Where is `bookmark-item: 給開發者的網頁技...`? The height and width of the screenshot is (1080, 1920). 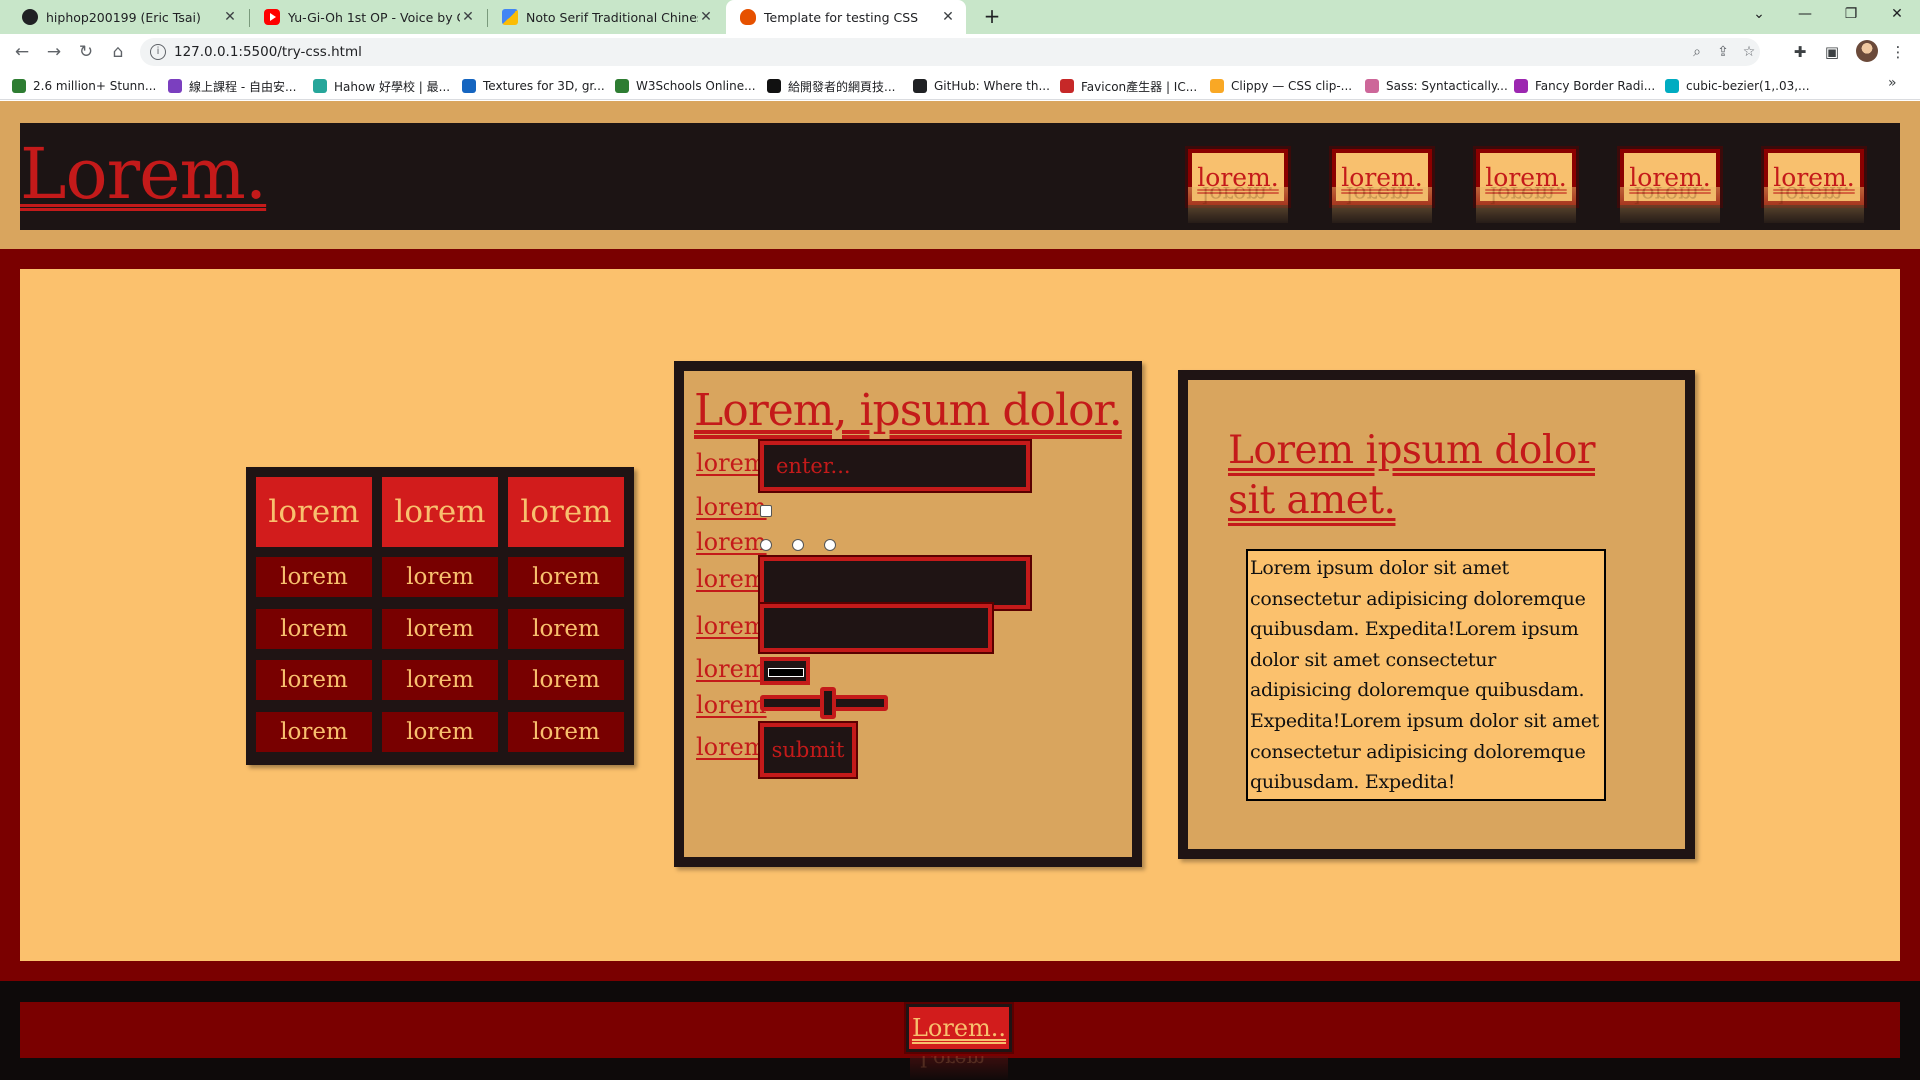 bookmark-item: 給開發者的網頁技... is located at coordinates (831, 86).